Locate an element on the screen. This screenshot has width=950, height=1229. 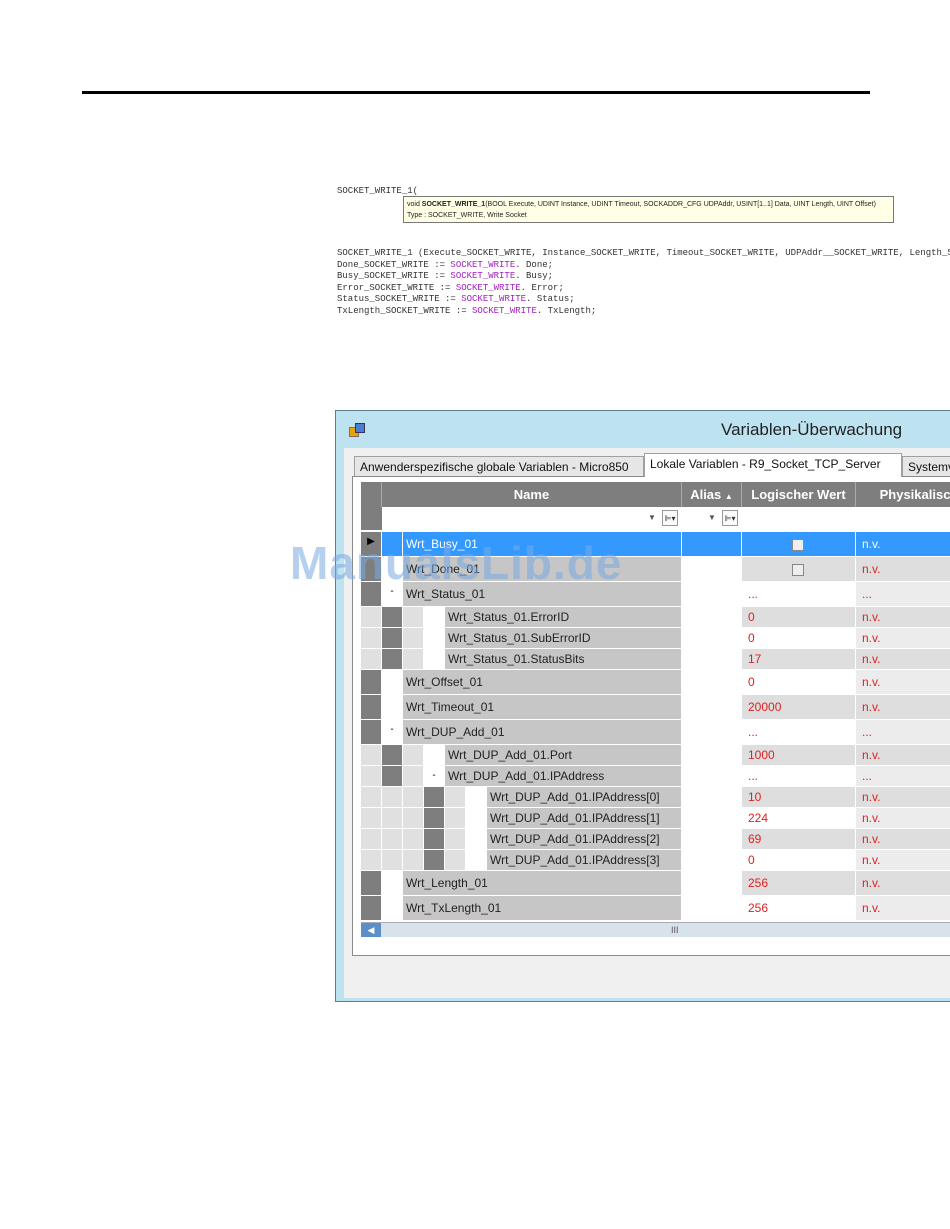
variable-name: Wrt_Offset_01 is located at coordinates (542, 682).